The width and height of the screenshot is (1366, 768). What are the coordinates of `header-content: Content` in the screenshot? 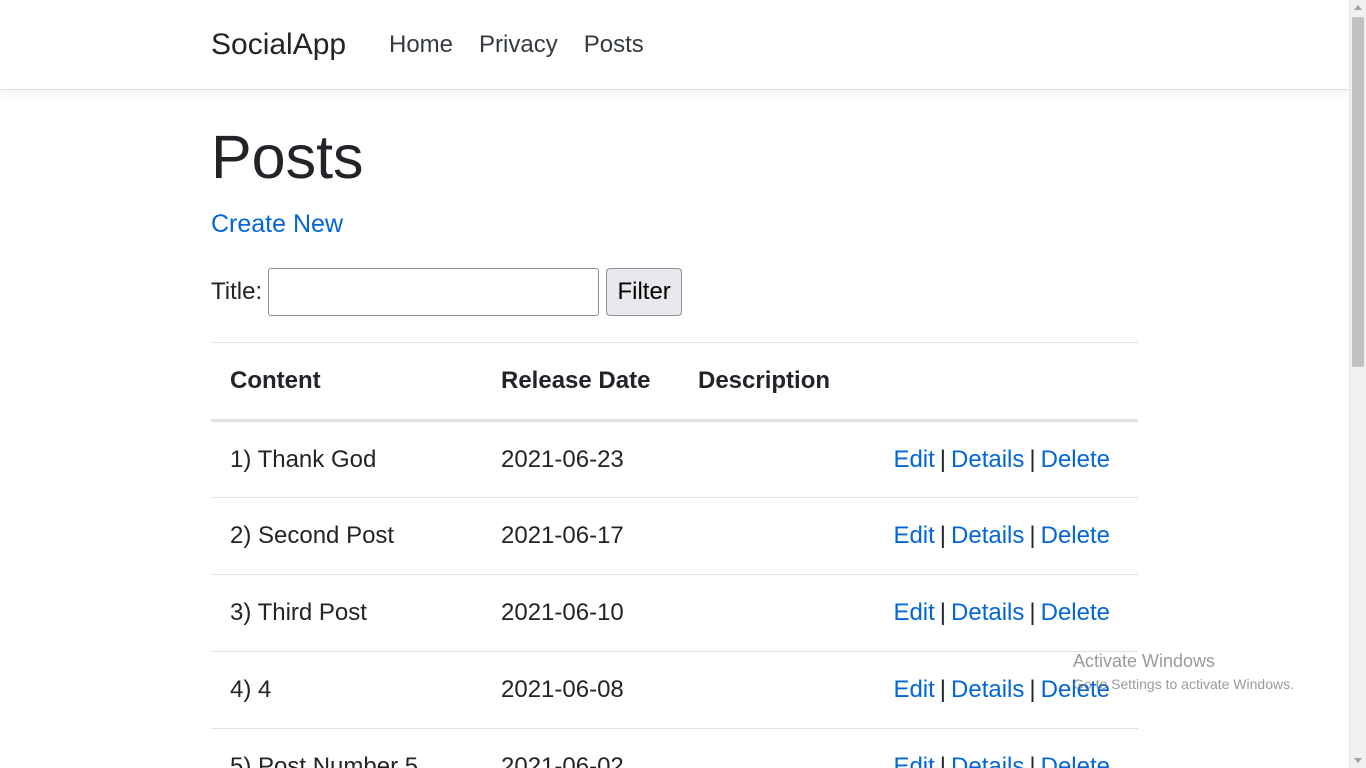 It's located at (346, 382).